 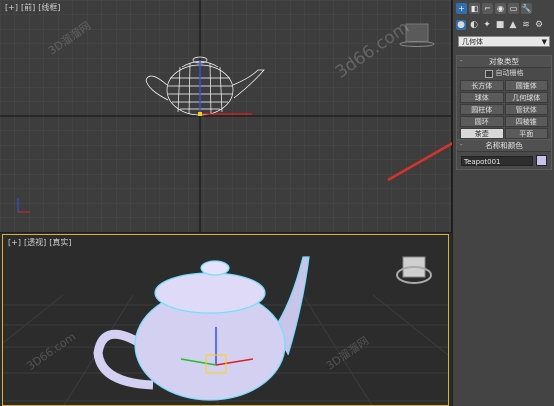 What do you see at coordinates (526, 85) in the screenshot?
I see `cone-button: 圆锥体` at bounding box center [526, 85].